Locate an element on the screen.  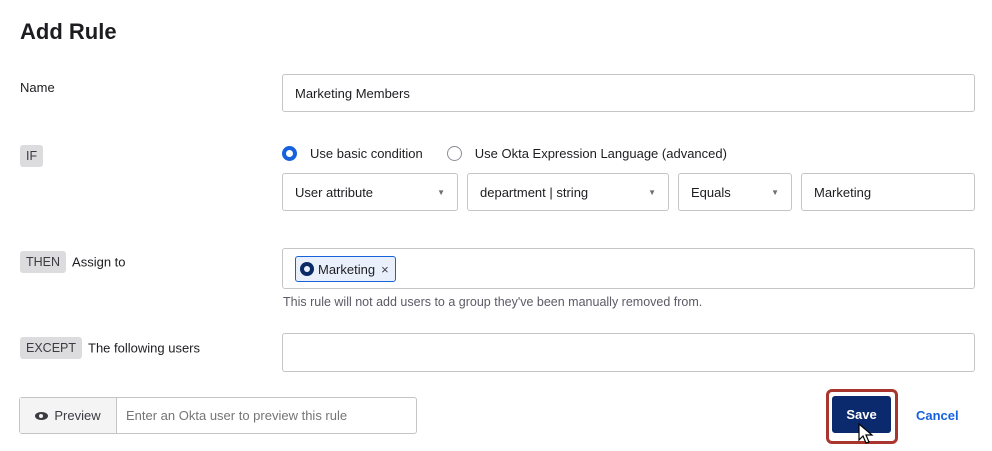
except-tag: EXCEPT is located at coordinates (51, 348).